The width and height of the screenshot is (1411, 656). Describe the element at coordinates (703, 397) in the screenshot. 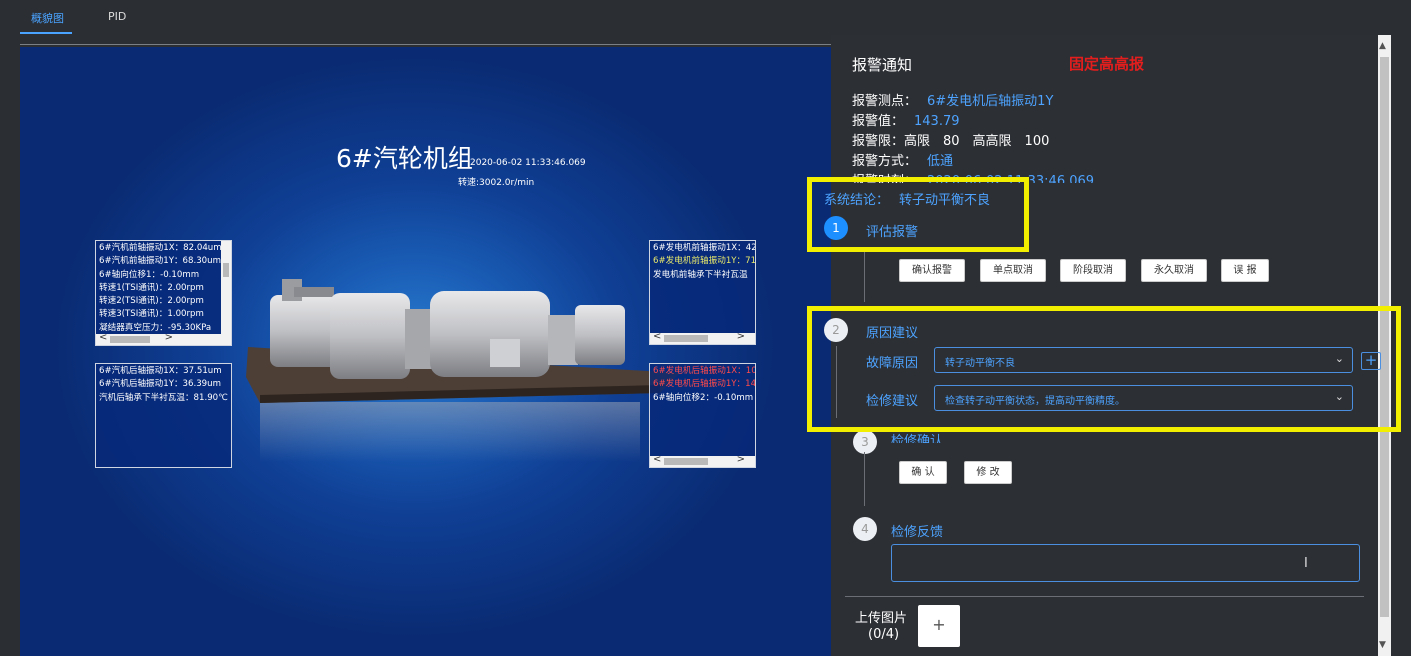

I see `data-line: 6#轴向位移2：-0.10mm` at that location.